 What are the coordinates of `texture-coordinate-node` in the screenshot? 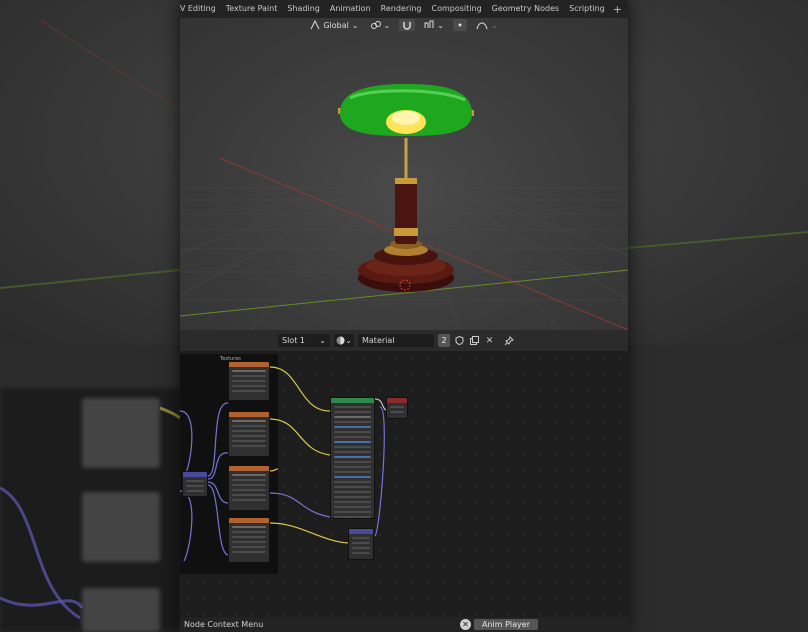 It's located at (195, 484).